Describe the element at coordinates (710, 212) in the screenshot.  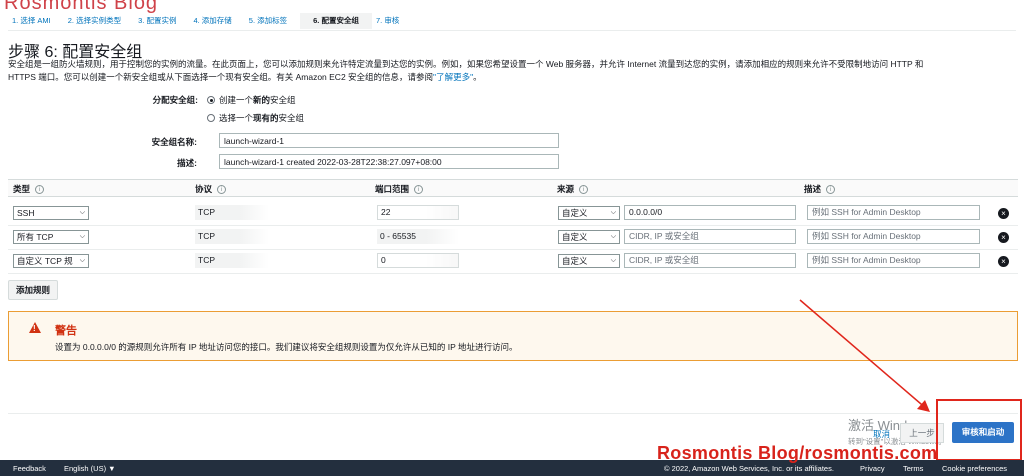
I see `source-input: 0.0.0.0/0` at that location.